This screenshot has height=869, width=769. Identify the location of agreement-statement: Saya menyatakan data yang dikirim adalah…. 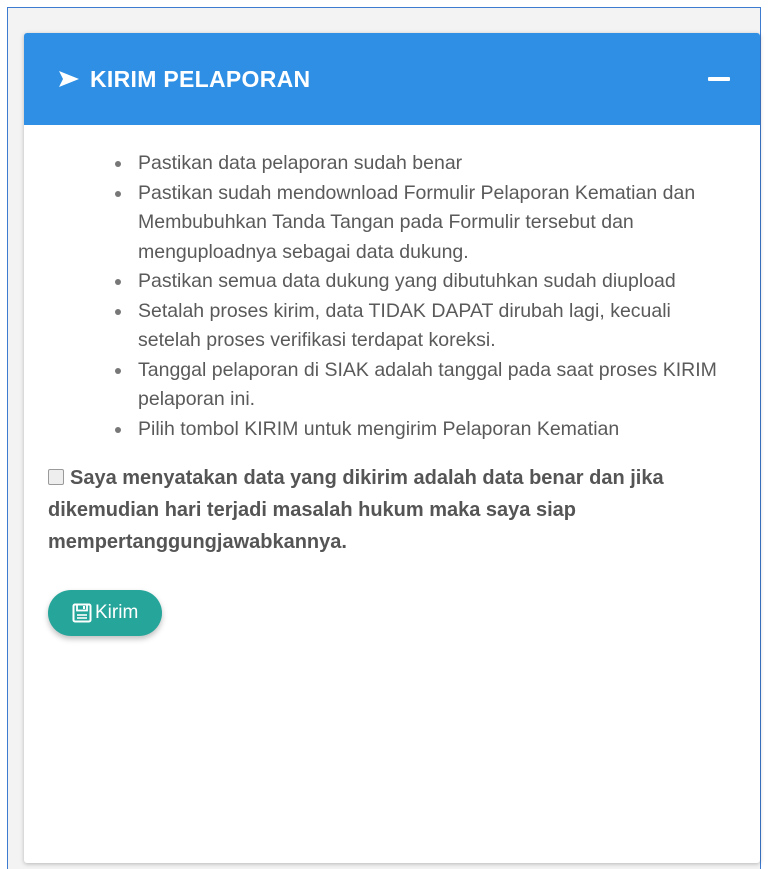
(392, 510).